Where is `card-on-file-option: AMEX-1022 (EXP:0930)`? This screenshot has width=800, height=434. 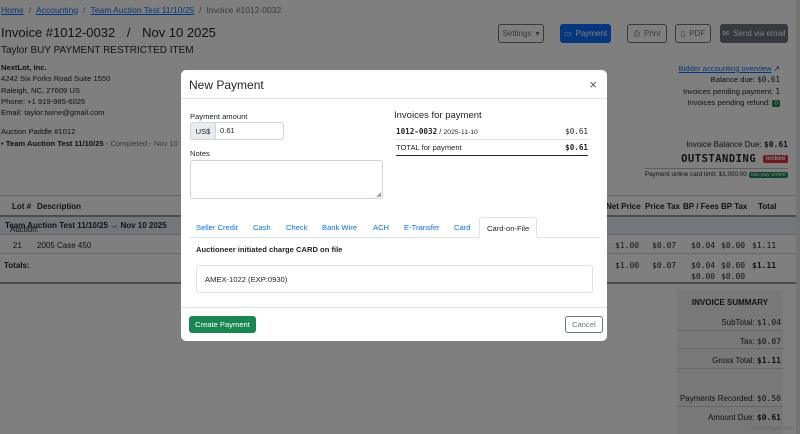
card-on-file-option: AMEX-1022 (EXP:0930) is located at coordinates (394, 279).